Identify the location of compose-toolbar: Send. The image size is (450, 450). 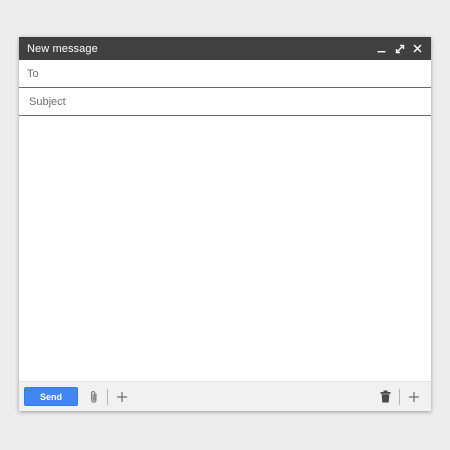
(225, 396).